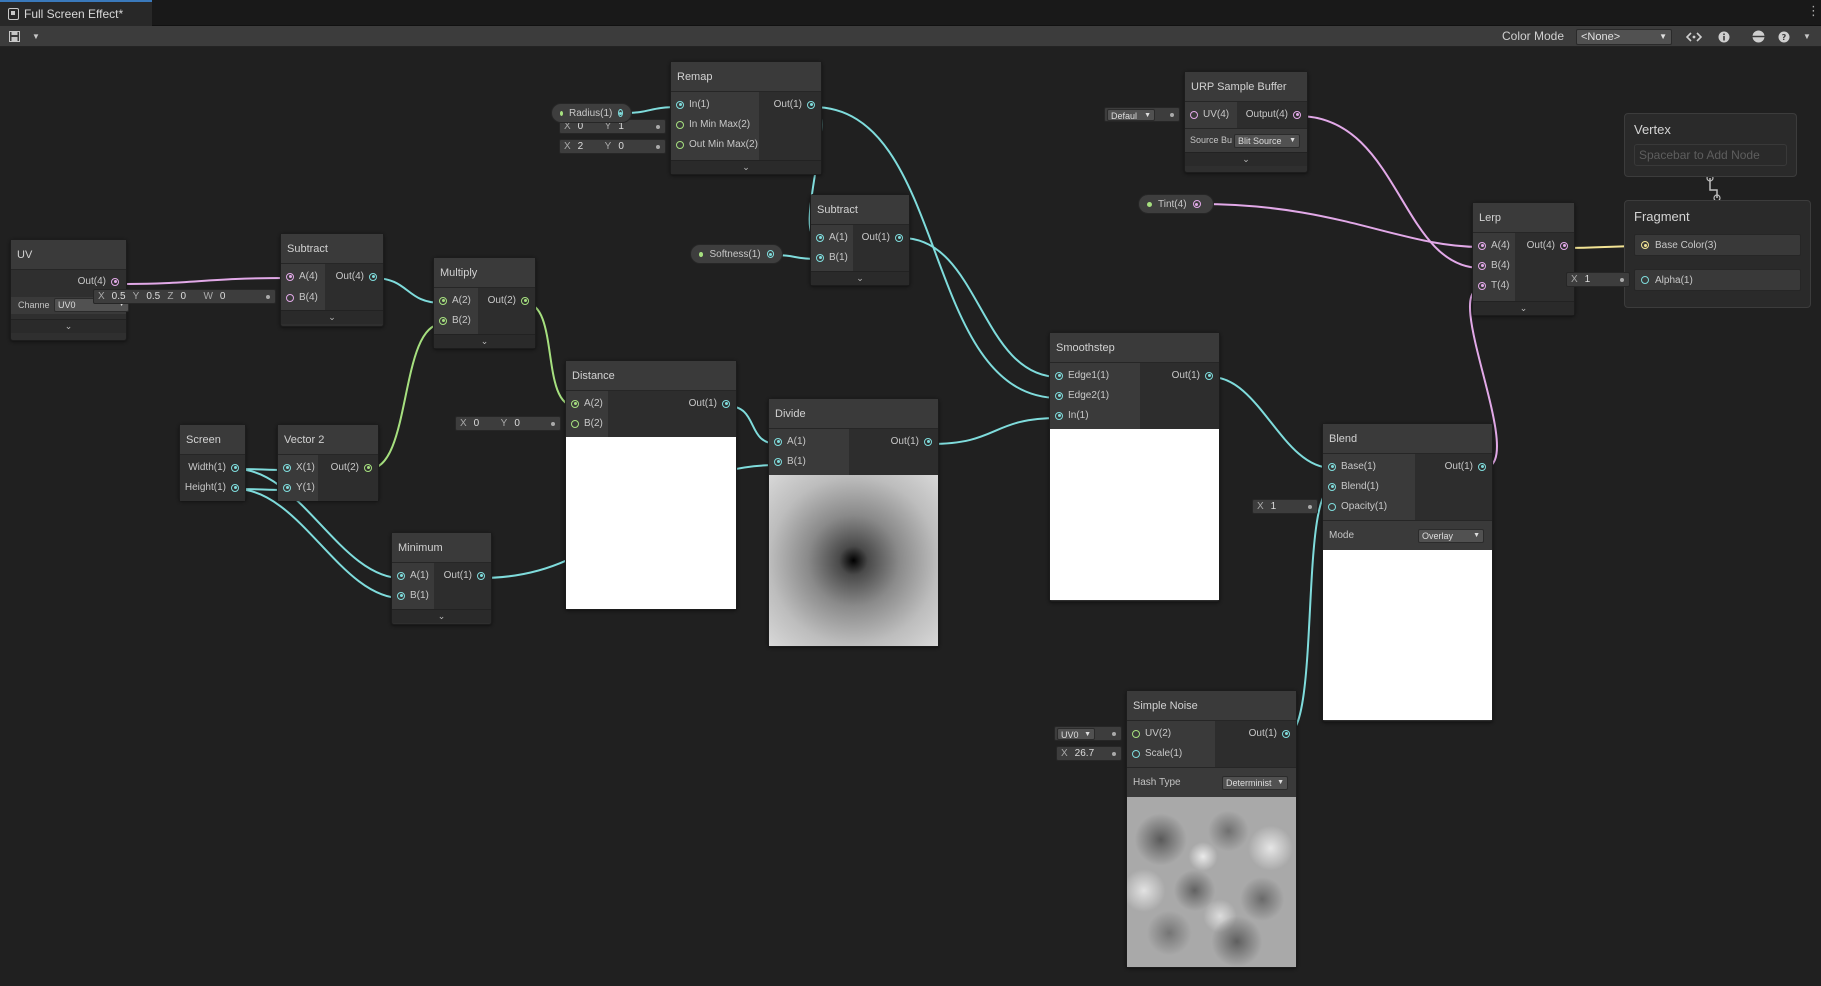  What do you see at coordinates (832, 237) in the screenshot?
I see `subtract2-a-port: A(1)` at bounding box center [832, 237].